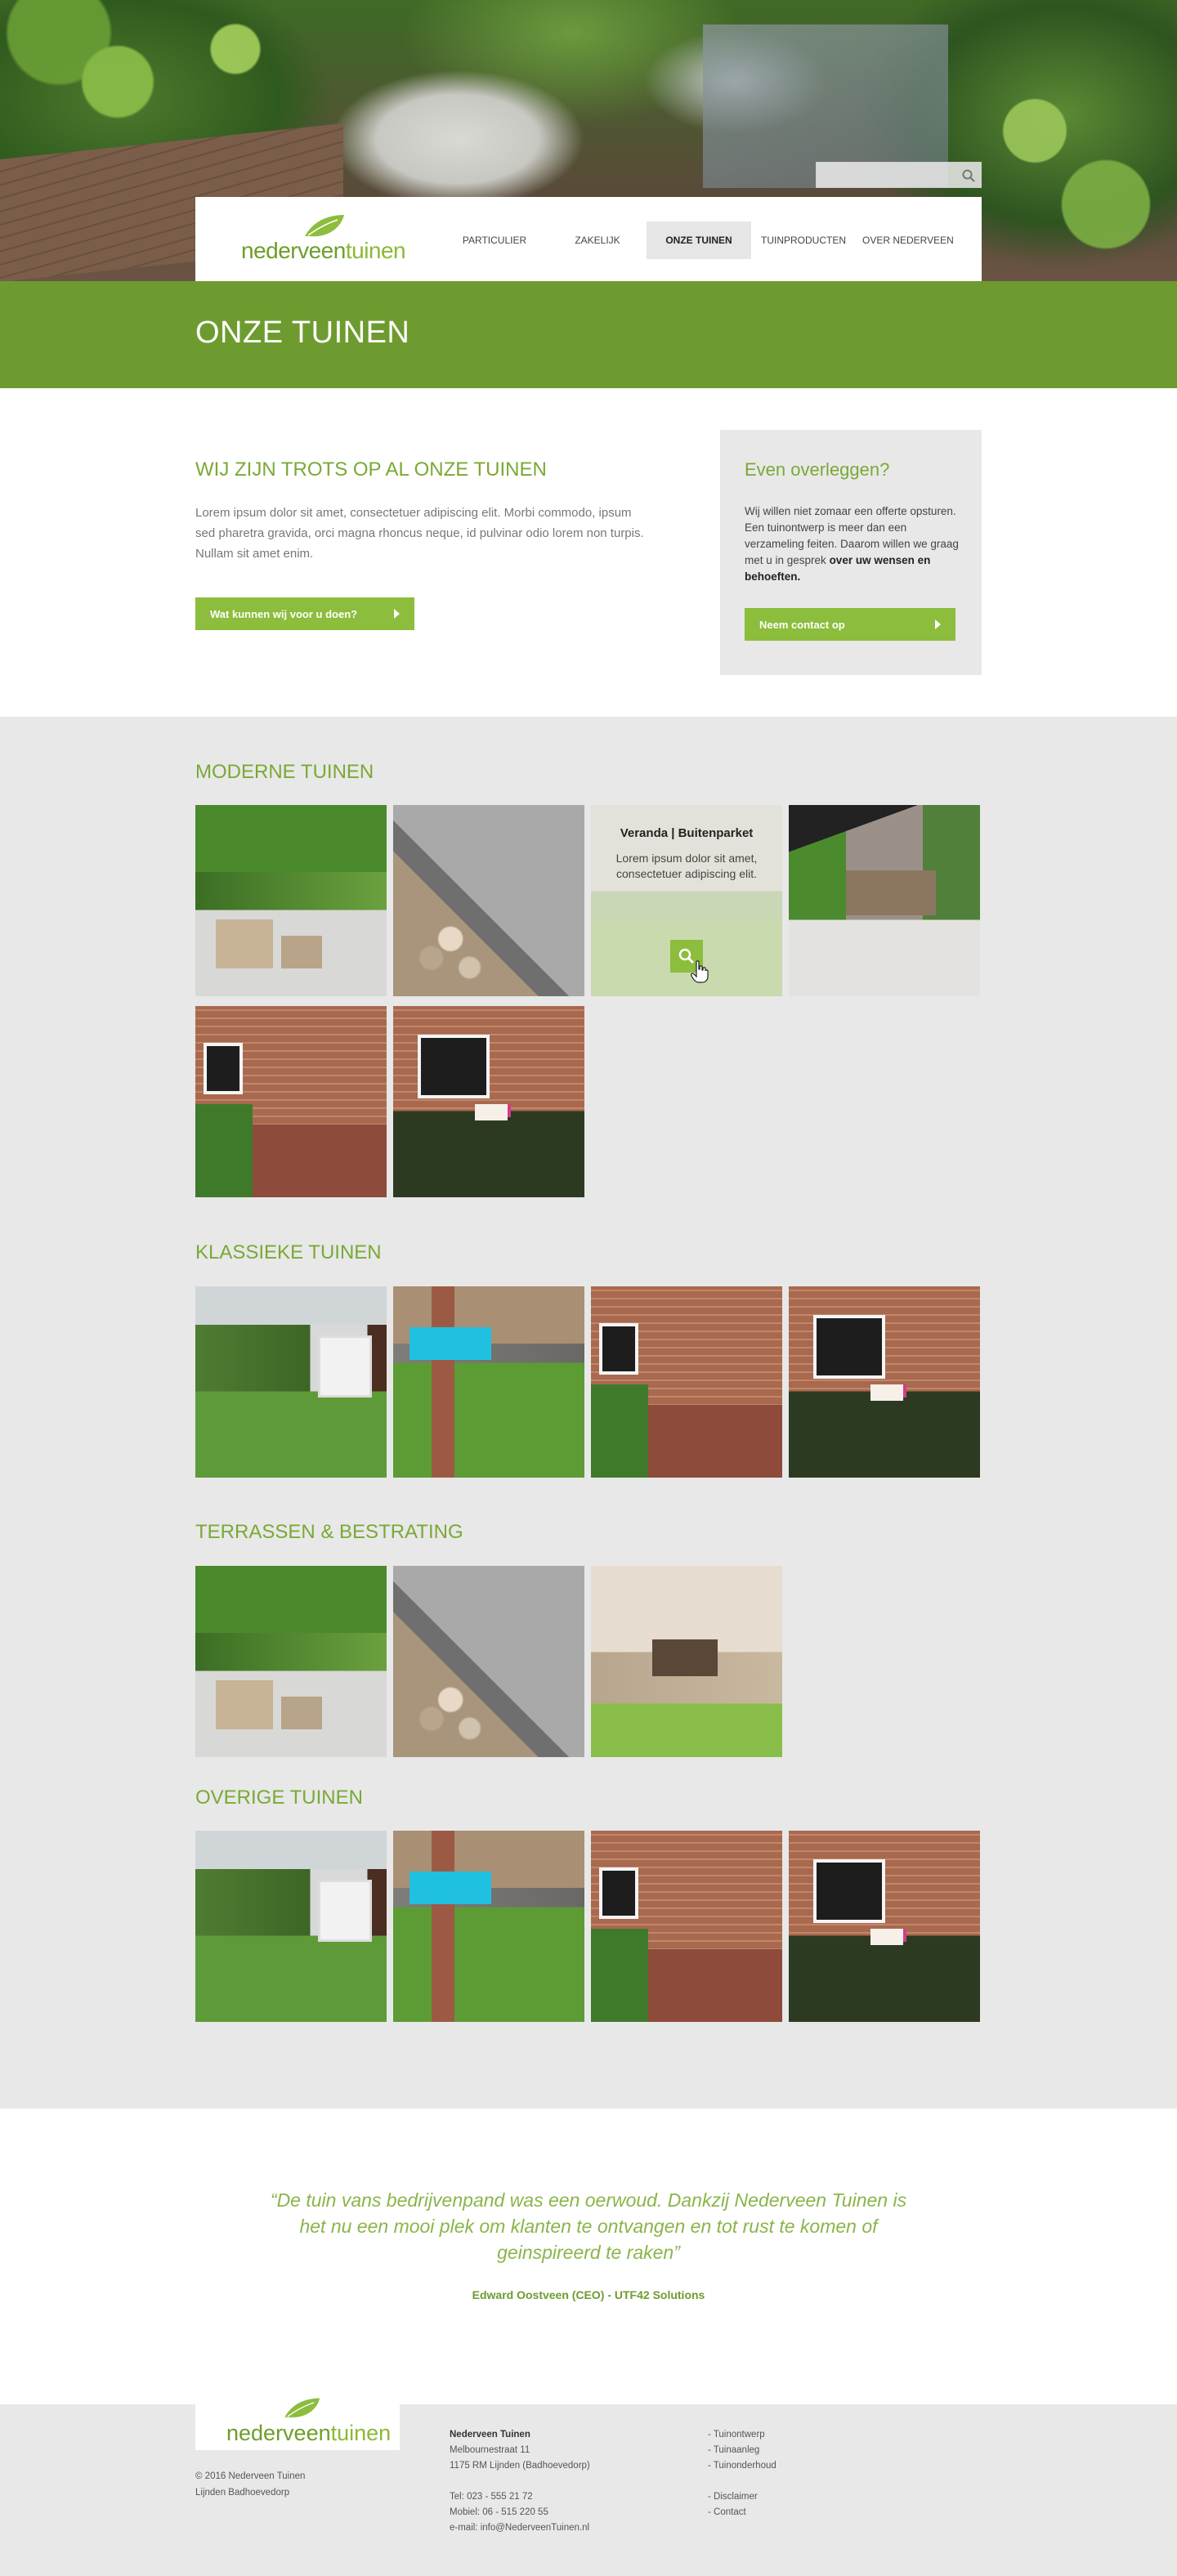 The height and width of the screenshot is (2576, 1177). I want to click on email-text: e-mail: info@NederveenTuinen.nl, so click(520, 2528).